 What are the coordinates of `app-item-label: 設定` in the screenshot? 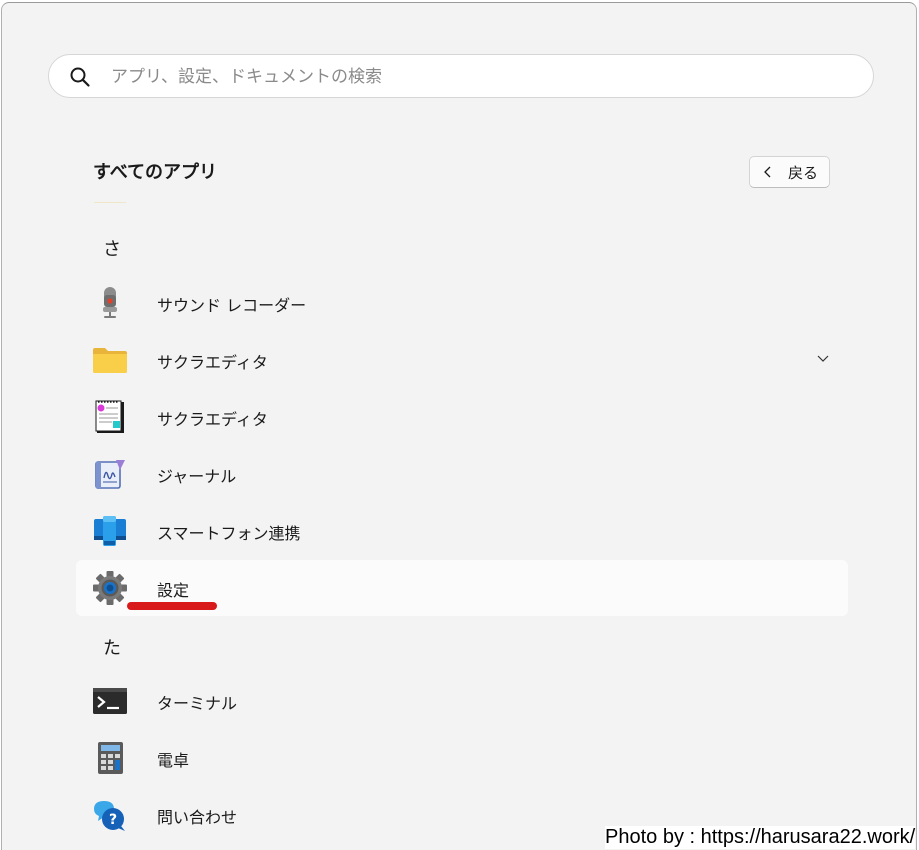 It's located at (173, 590).